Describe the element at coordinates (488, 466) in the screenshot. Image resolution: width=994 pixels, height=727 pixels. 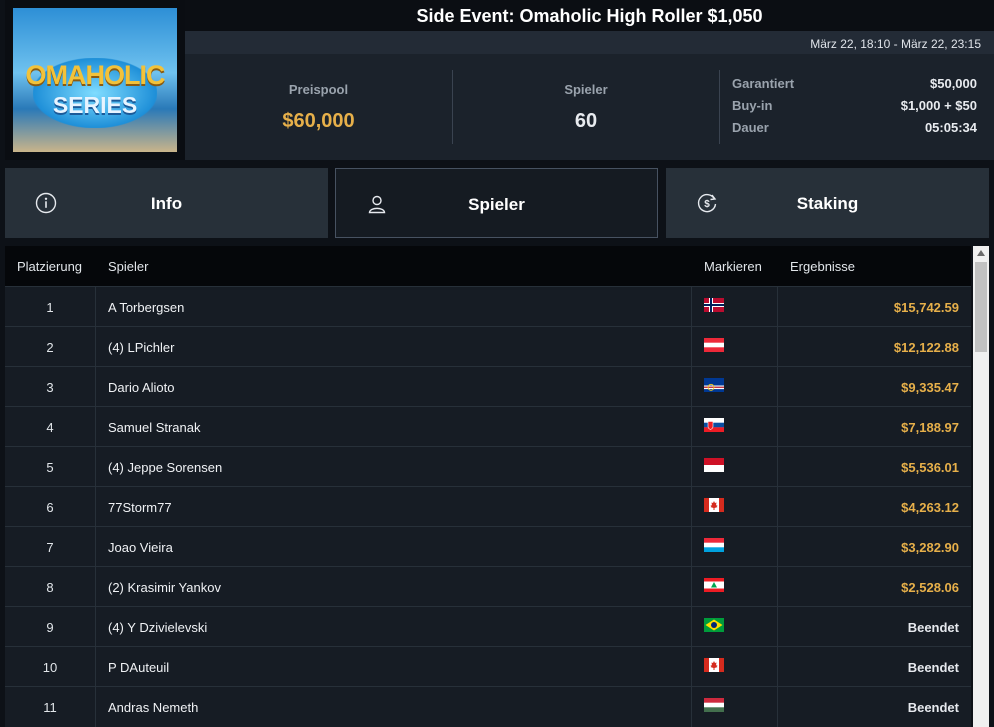
I see `table-row: 5 (4) Jeppe Sorensen $5,536.01` at that location.